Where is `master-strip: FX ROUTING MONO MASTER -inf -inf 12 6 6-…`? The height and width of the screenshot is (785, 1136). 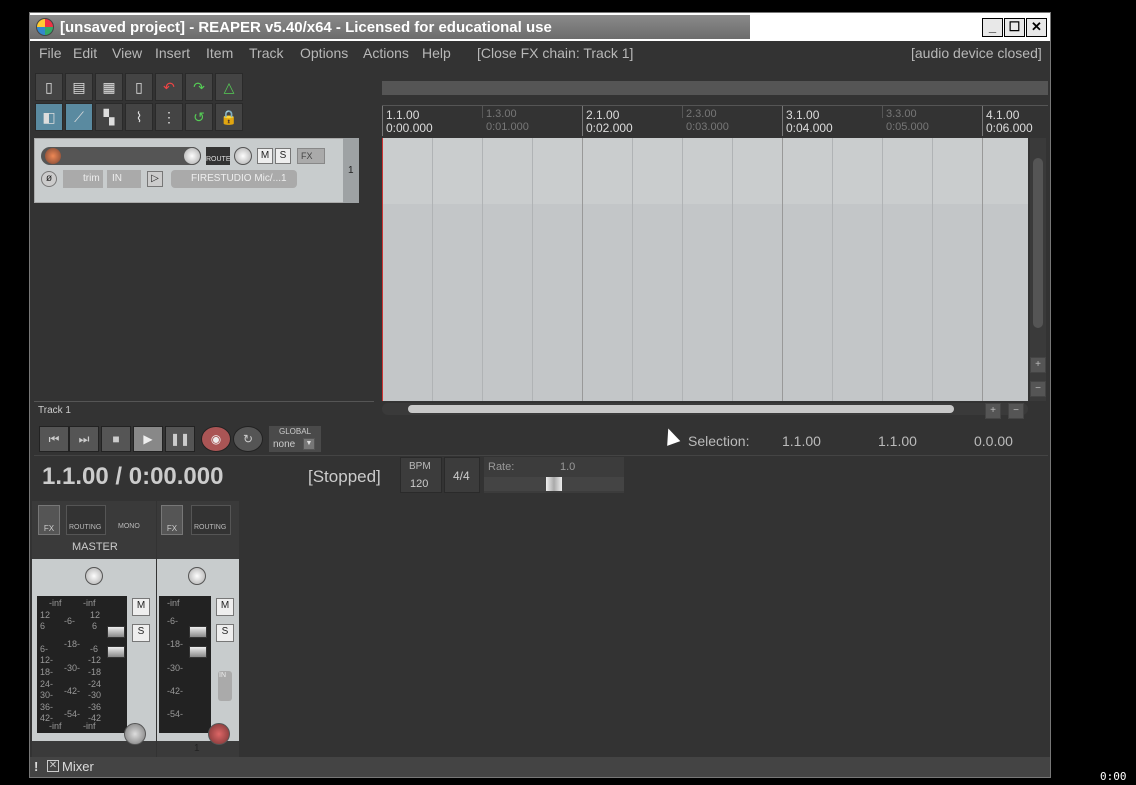
master-strip: FX ROUTING MONO MASTER -inf -inf 12 6 6-… is located at coordinates (94, 629).